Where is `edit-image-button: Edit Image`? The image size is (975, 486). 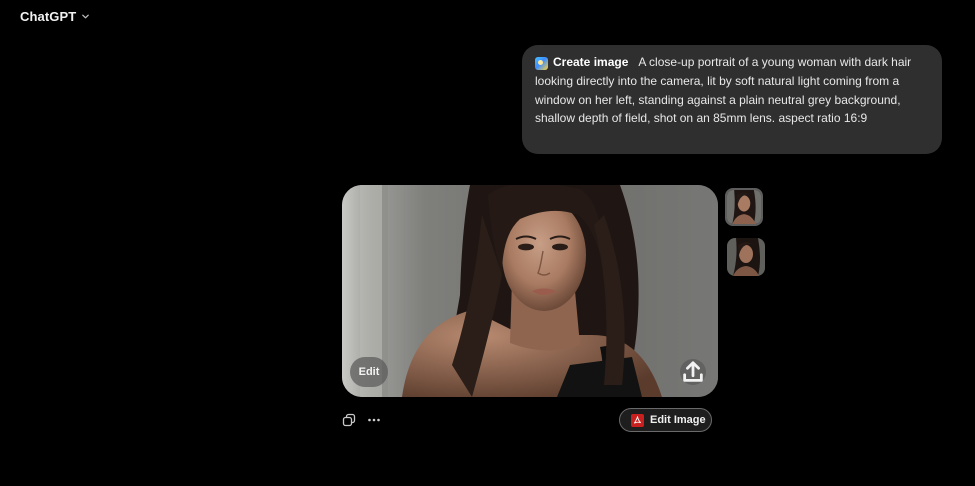
edit-image-button: Edit Image is located at coordinates (665, 420).